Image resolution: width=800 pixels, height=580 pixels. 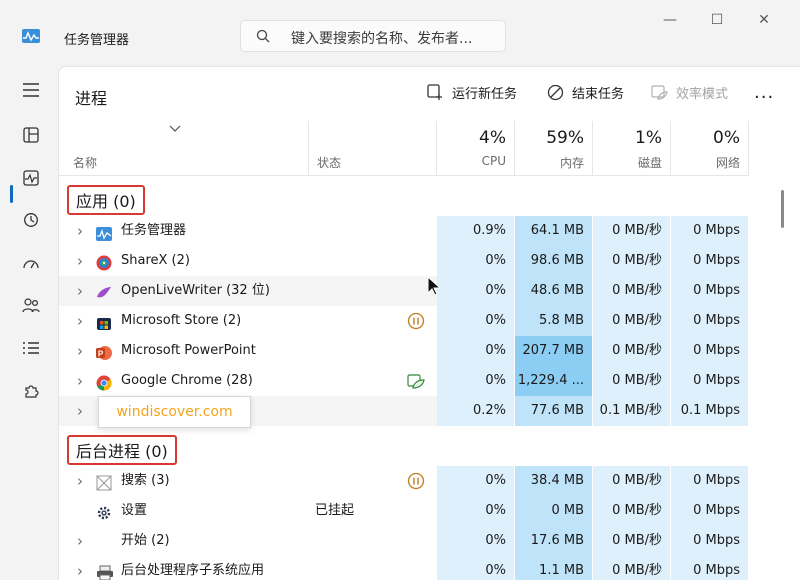 I want to click on column-name: 名称, so click(x=184, y=148).